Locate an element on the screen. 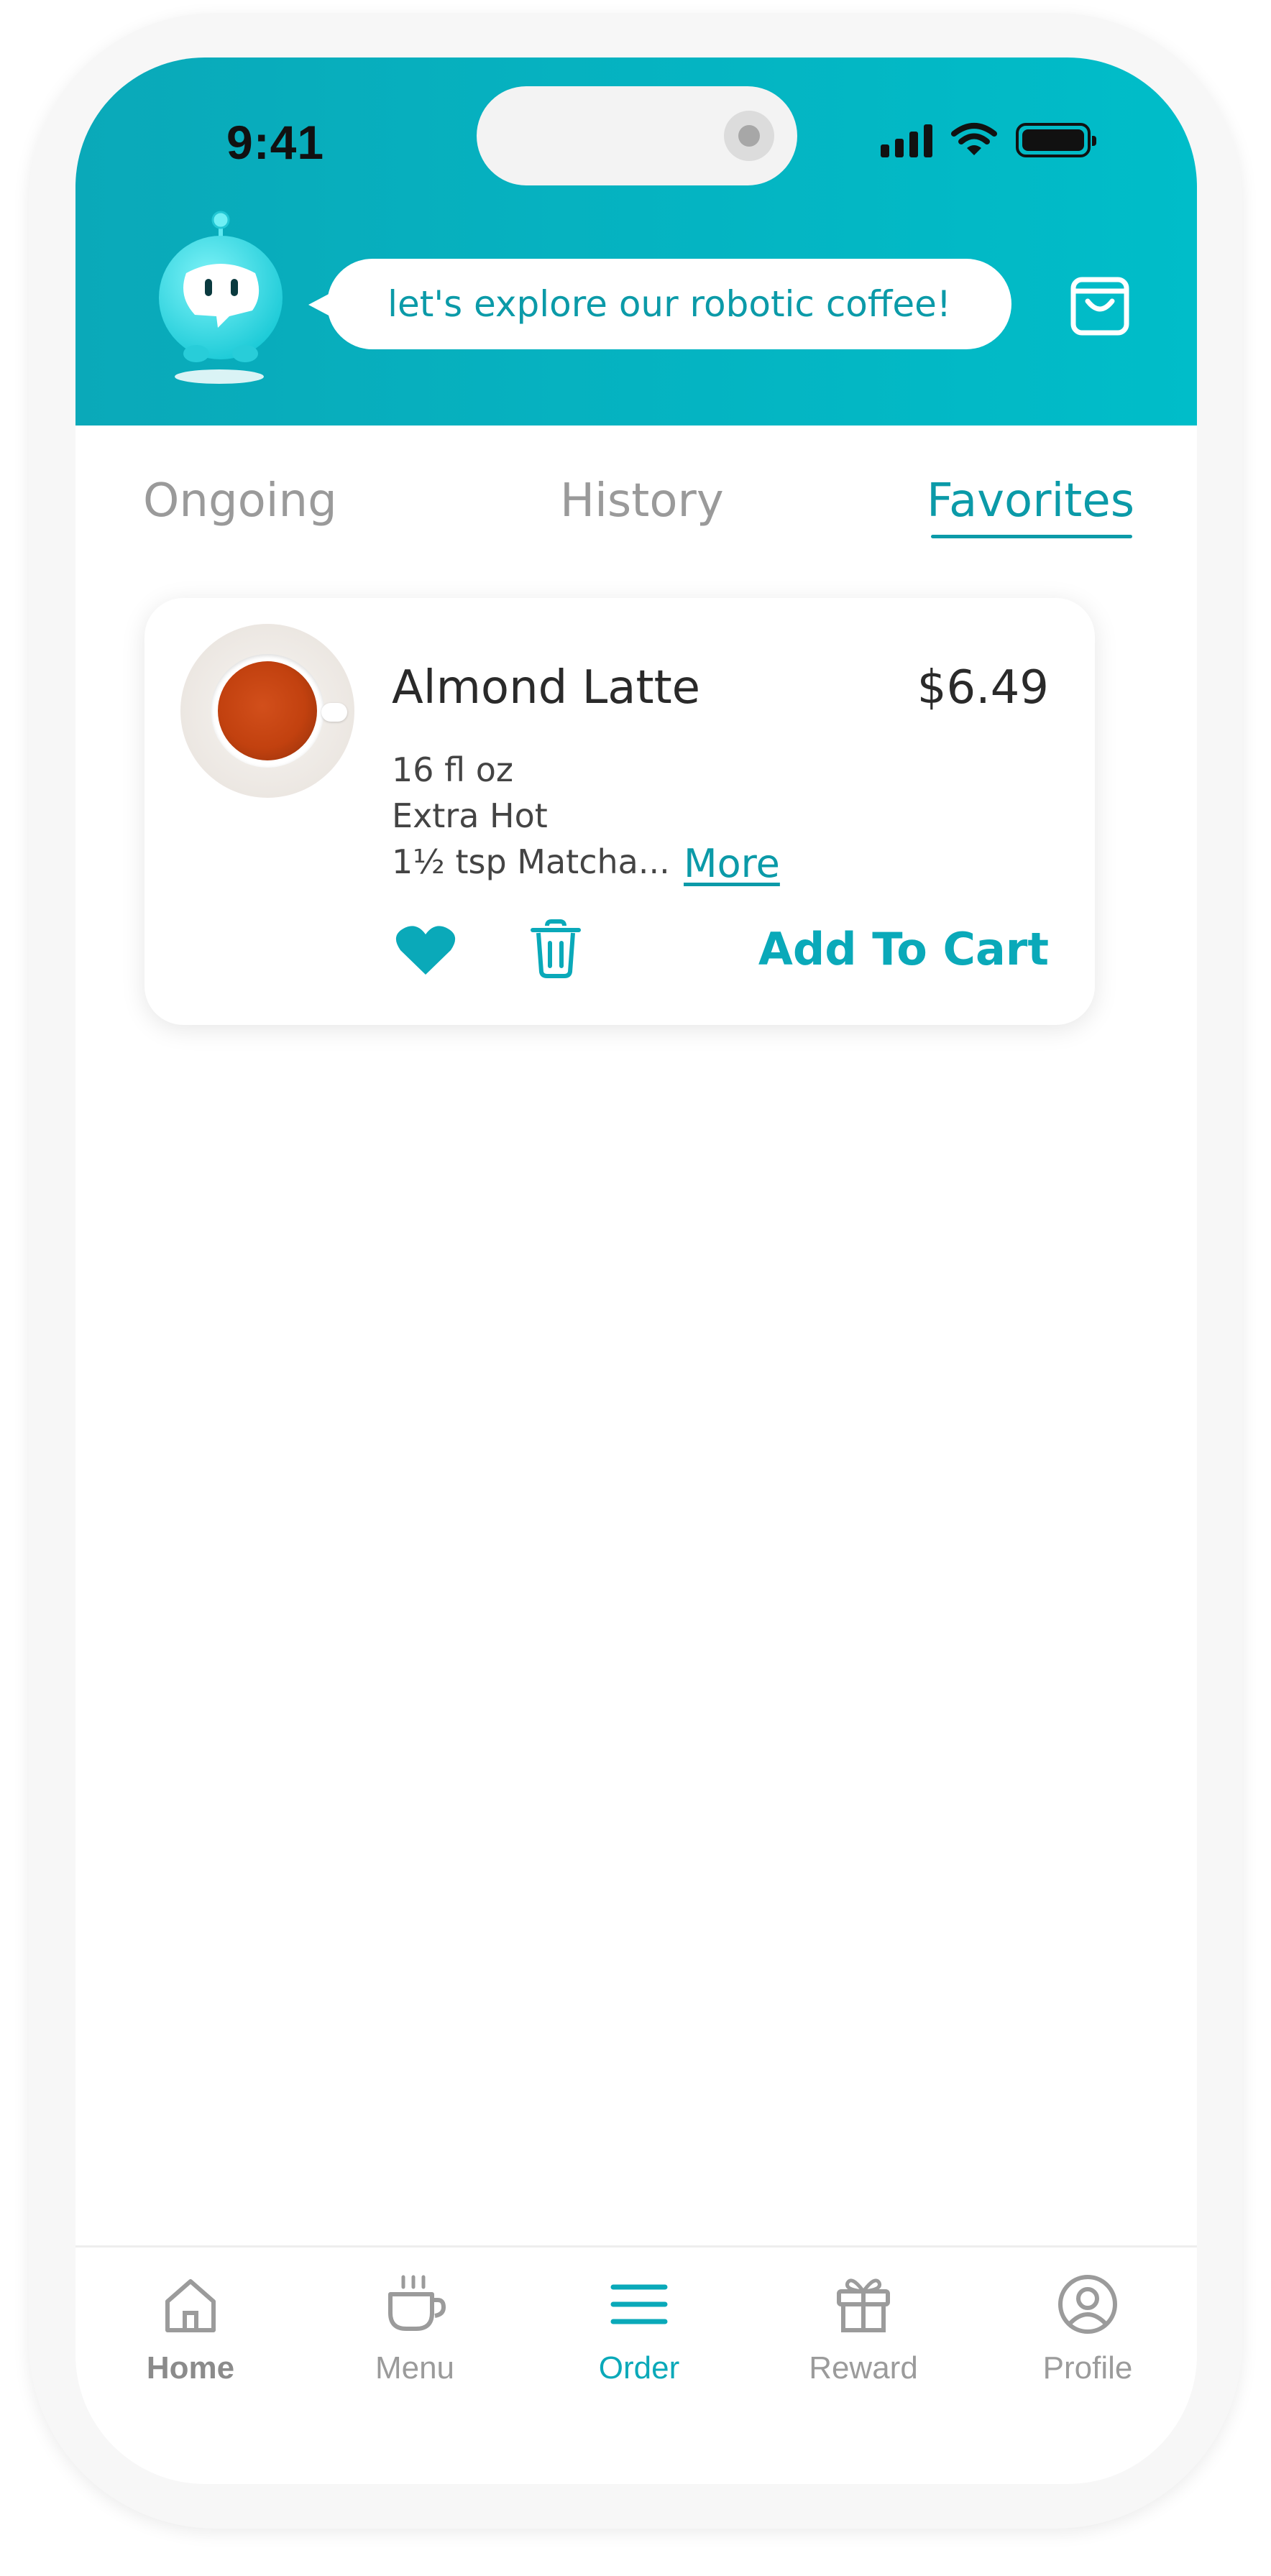 The width and height of the screenshot is (1271, 2576). battery-icon is located at coordinates (1056, 140).